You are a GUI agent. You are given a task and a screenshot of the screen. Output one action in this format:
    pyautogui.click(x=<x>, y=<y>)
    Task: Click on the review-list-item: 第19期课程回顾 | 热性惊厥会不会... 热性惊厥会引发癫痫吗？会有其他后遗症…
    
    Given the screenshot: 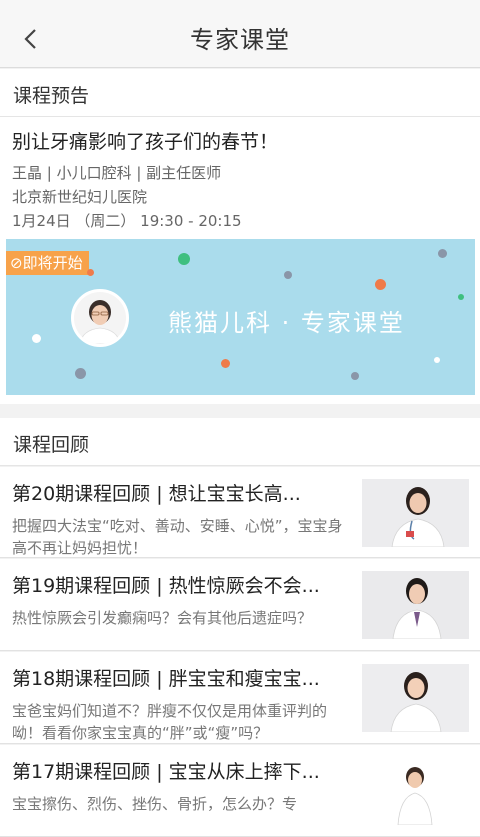 What is the action you would take?
    pyautogui.click(x=240, y=605)
    